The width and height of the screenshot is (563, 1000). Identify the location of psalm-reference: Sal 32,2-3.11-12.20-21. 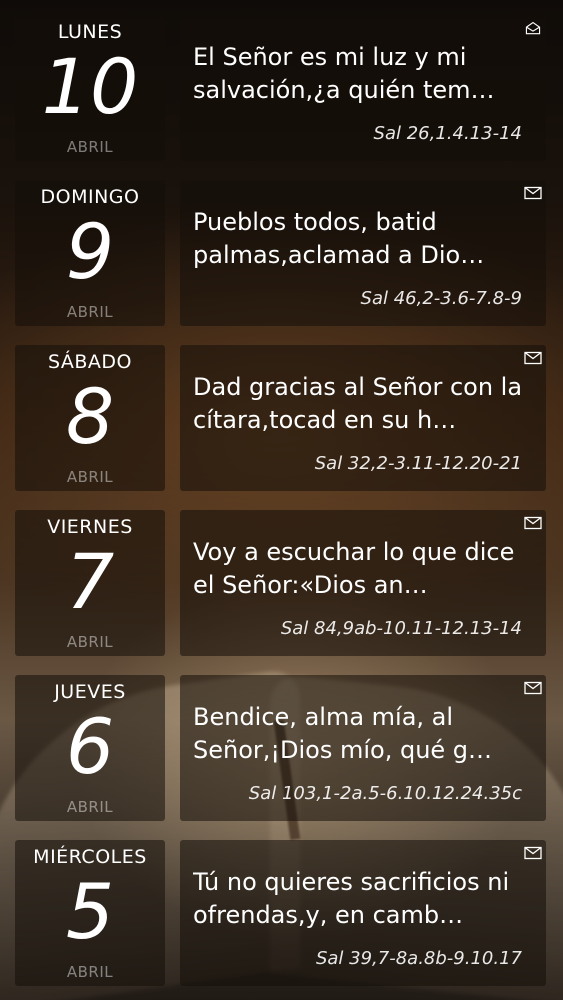
(418, 463).